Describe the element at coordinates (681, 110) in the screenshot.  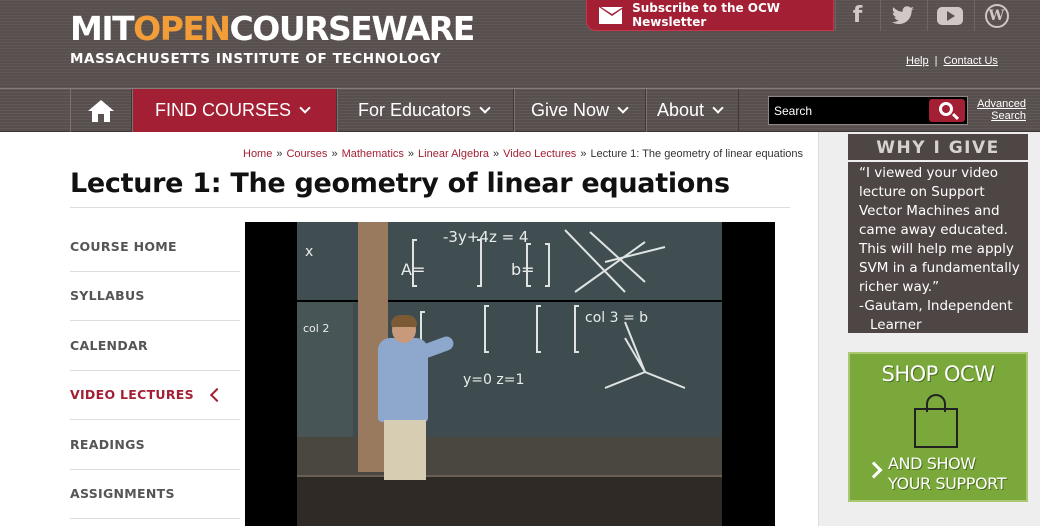
I see `nav-about-label: About` at that location.